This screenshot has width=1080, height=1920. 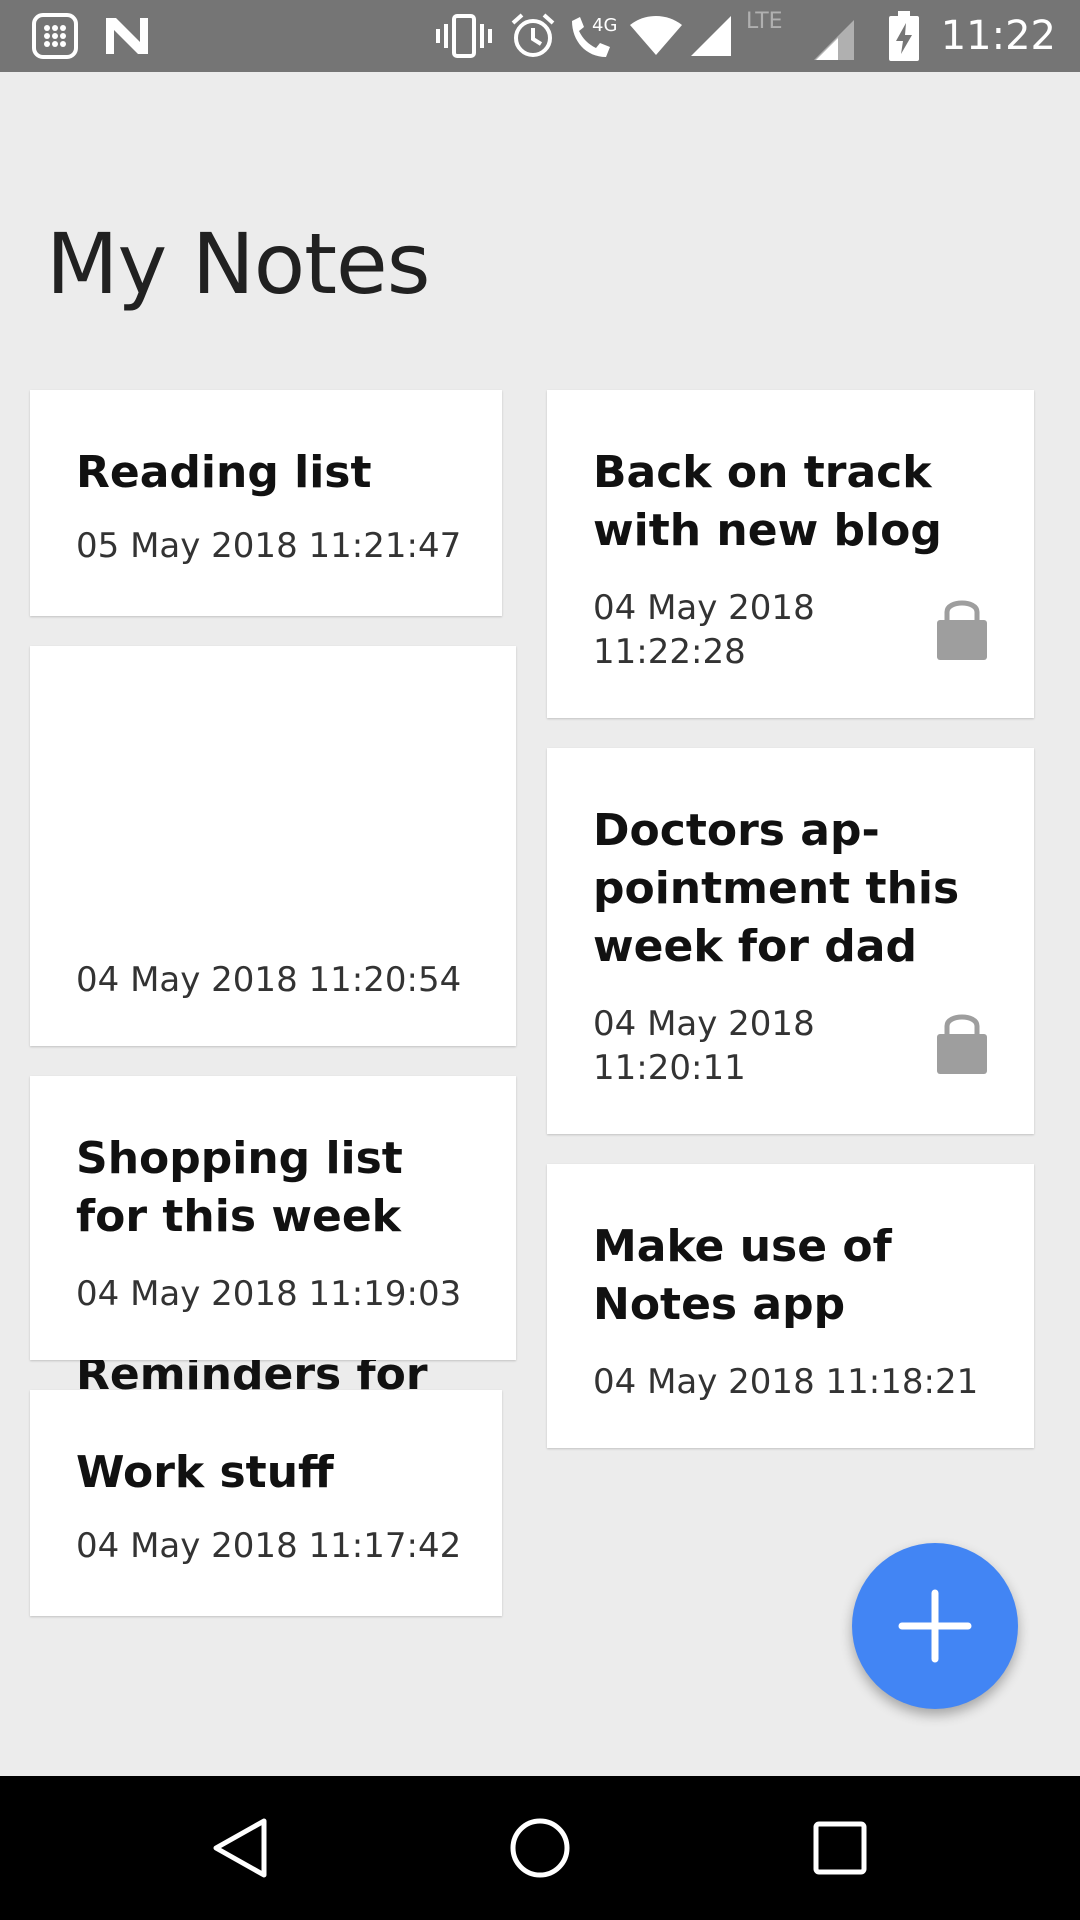 What do you see at coordinates (704, 1046) in the screenshot?
I see `note-date: 04 May 2018 11:20:11` at bounding box center [704, 1046].